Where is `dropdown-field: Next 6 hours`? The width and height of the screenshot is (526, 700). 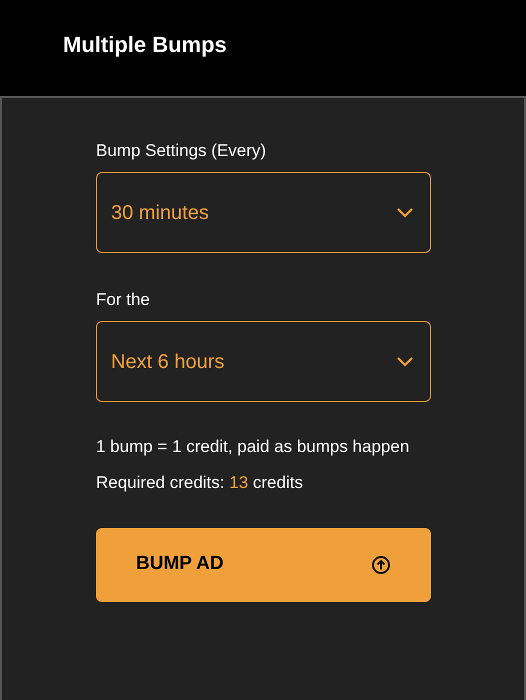
dropdown-field: Next 6 hours is located at coordinates (263, 361).